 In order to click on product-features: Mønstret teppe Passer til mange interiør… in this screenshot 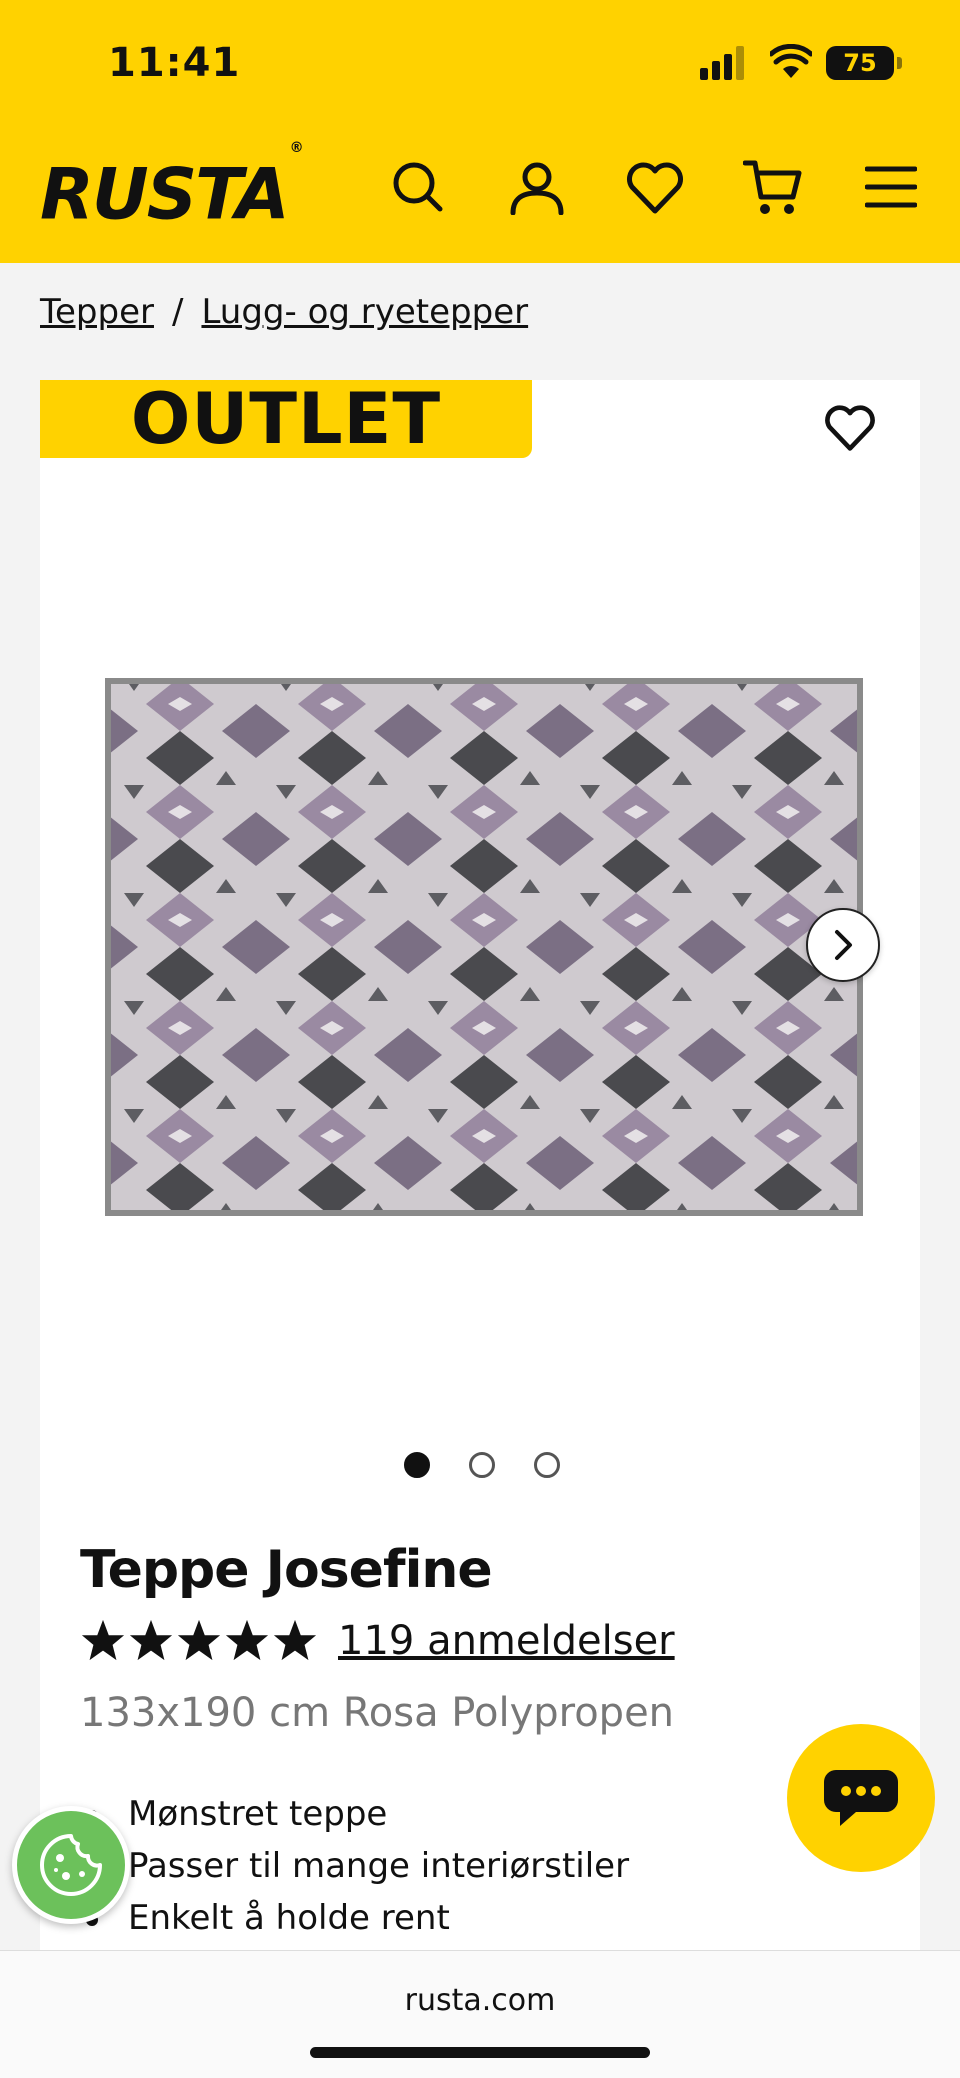, I will do `click(354, 1866)`.